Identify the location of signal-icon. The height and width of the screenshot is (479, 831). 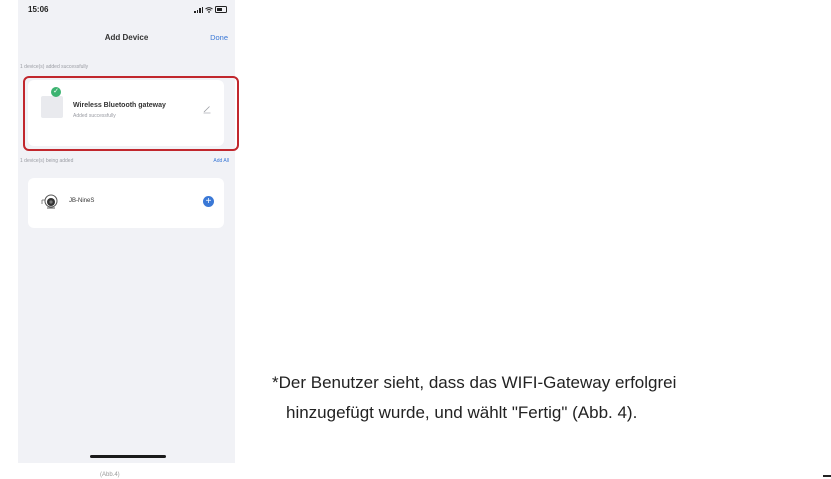
(198, 9).